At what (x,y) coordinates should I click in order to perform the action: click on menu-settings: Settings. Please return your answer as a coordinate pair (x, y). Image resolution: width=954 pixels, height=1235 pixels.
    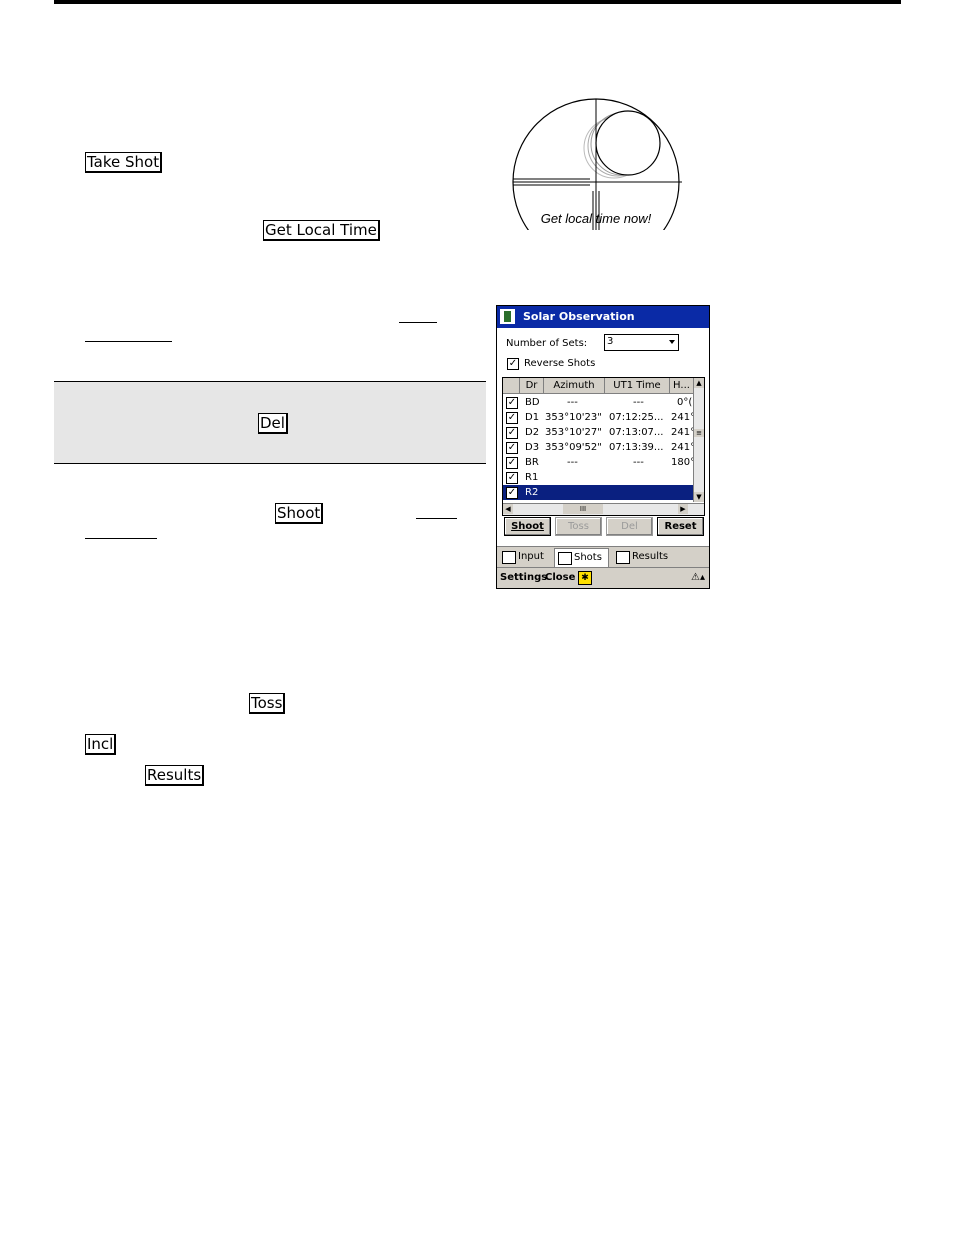
    Looking at the image, I should click on (523, 577).